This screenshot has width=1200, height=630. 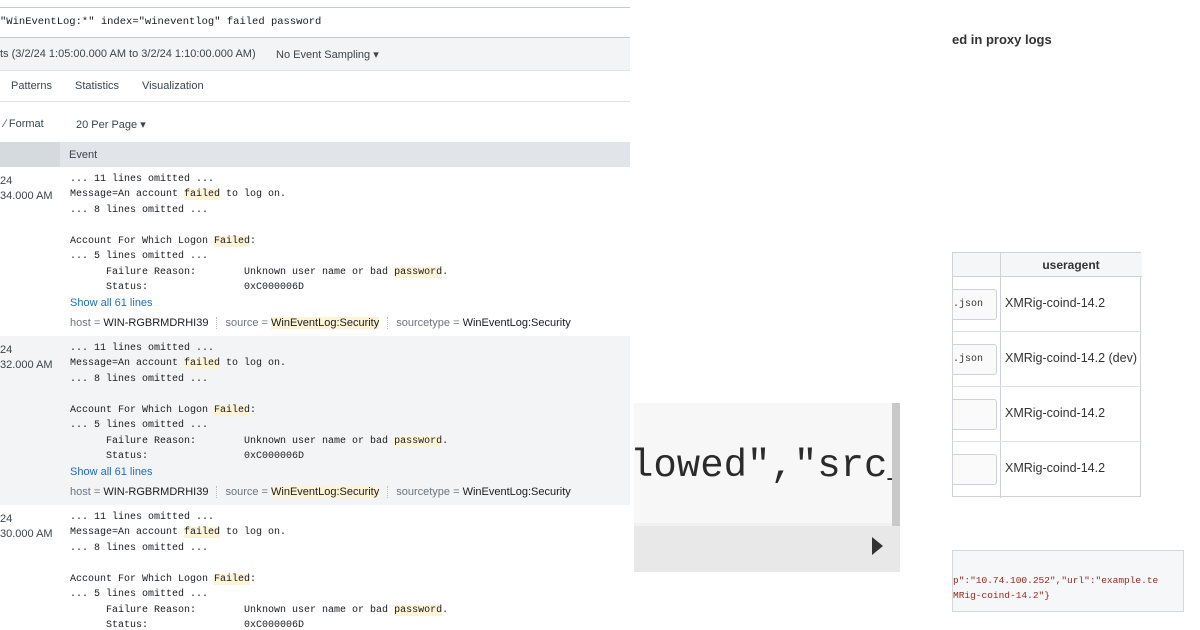 I want to click on event-time: 32.000 AM, so click(x=26, y=365).